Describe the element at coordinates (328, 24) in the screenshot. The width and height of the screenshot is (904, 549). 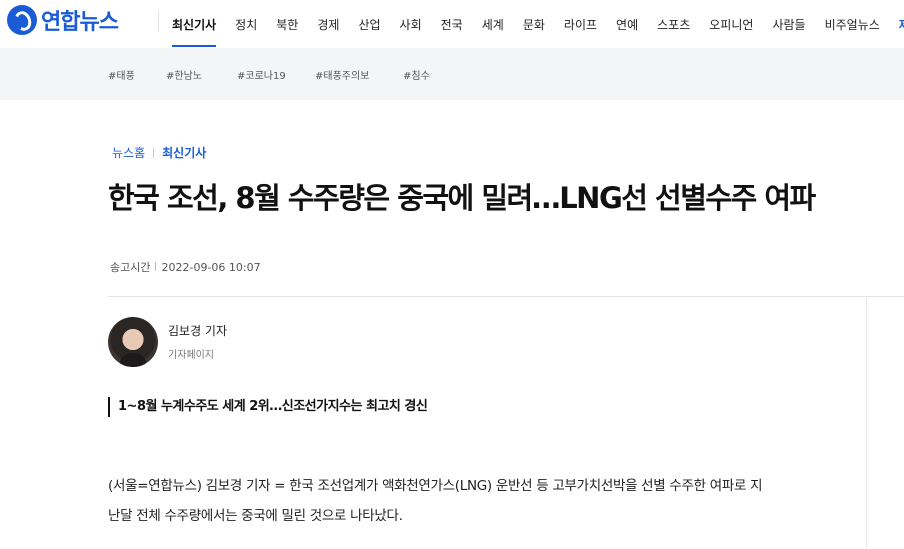
I see `nav-item-economy: 경제` at that location.